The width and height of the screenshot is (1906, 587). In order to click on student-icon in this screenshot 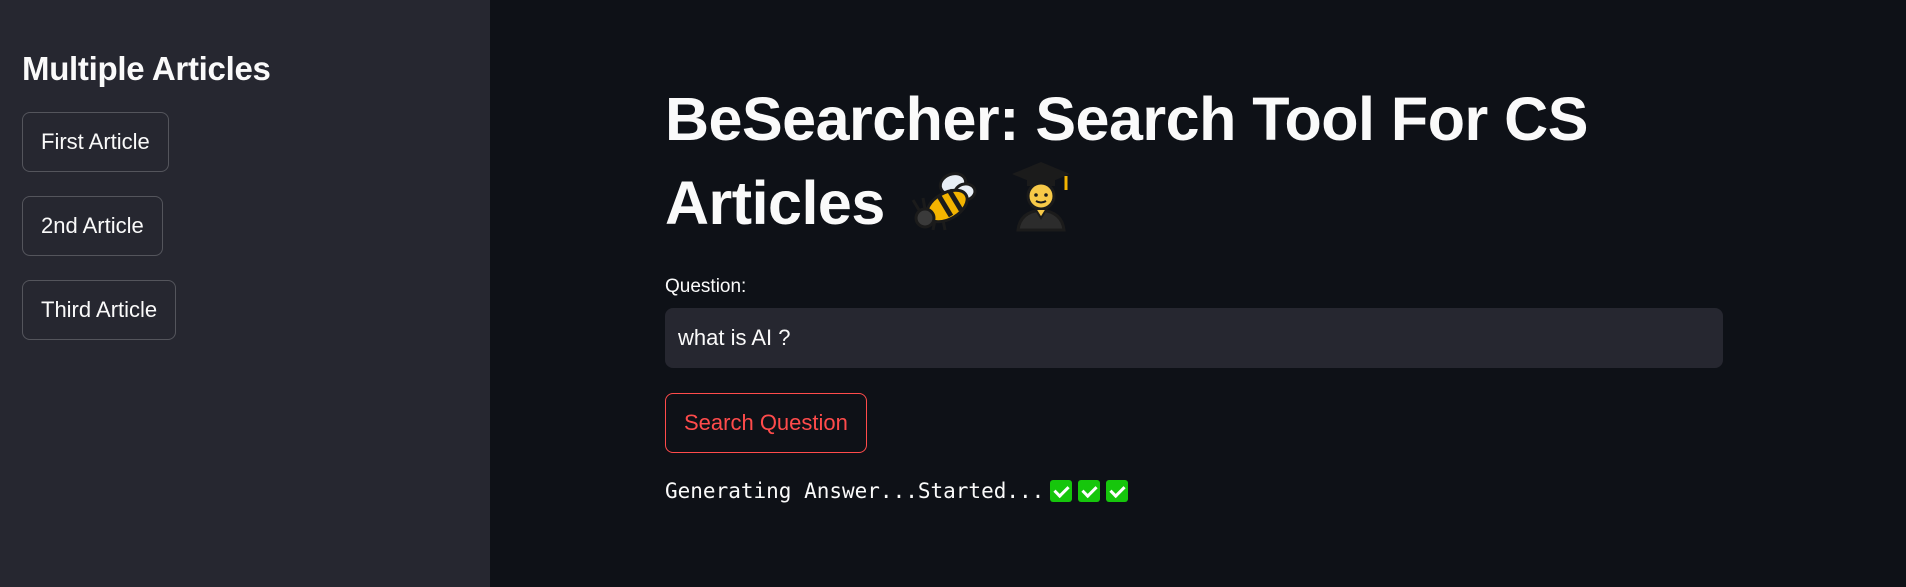, I will do `click(1041, 206)`.